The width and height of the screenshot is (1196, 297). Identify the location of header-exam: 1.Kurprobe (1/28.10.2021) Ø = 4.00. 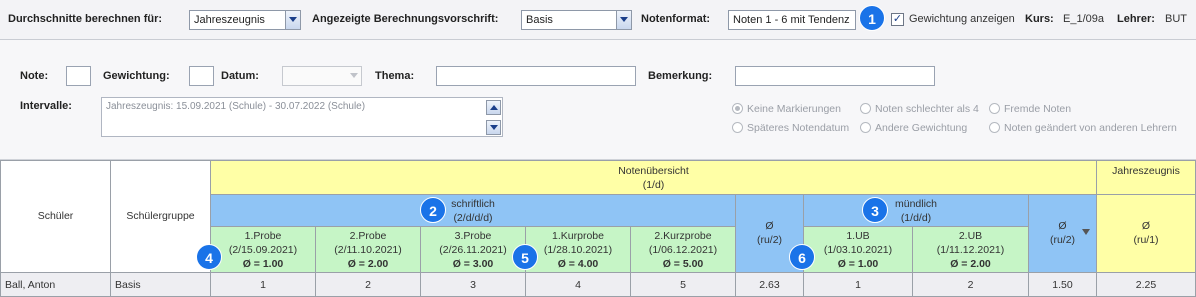
(578, 250).